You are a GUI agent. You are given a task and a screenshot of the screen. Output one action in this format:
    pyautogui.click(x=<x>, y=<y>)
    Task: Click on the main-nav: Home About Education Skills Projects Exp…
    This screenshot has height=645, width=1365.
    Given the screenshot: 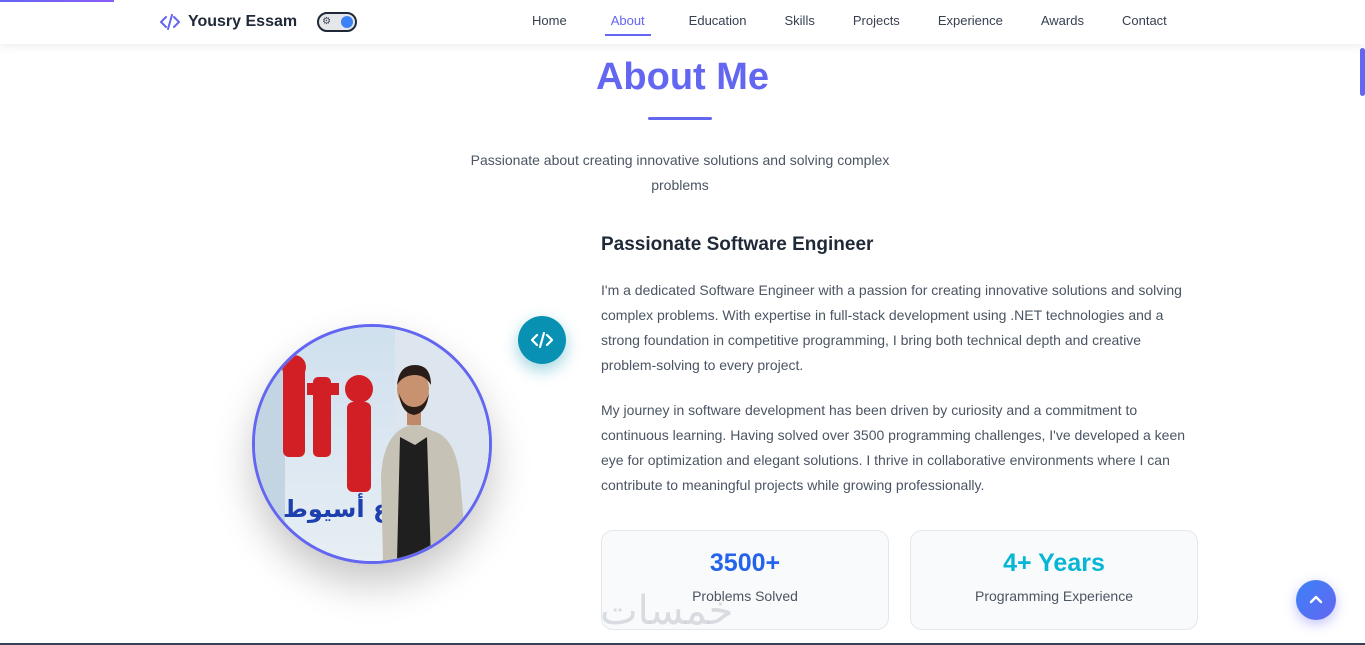 What is the action you would take?
    pyautogui.click(x=868, y=22)
    